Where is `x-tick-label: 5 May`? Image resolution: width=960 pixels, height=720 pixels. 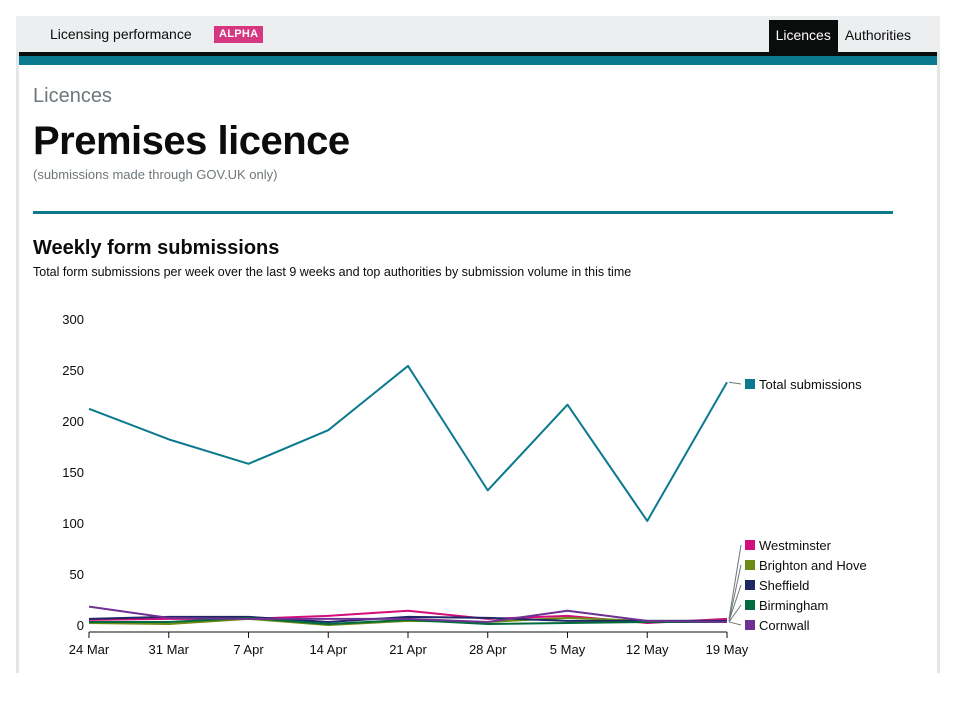
x-tick-label: 5 May is located at coordinates (568, 649).